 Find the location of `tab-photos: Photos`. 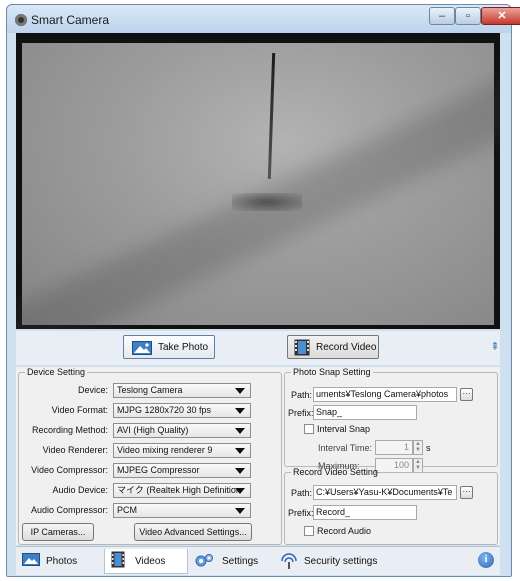

tab-photos: Photos is located at coordinates (58, 561).